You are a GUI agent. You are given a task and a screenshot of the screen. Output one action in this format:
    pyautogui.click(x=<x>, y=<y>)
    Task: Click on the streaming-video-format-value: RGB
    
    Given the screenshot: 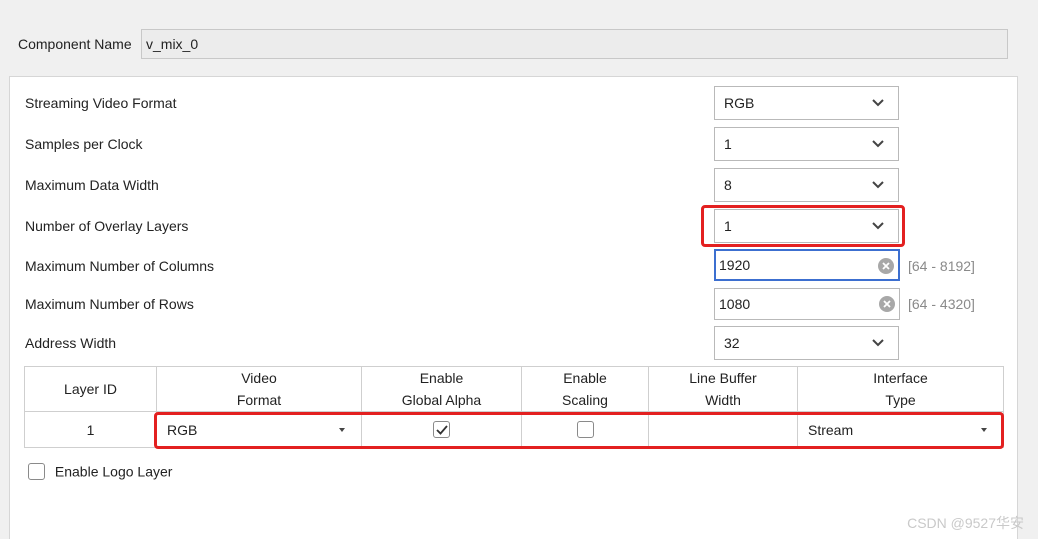 What is the action you would take?
    pyautogui.click(x=739, y=103)
    